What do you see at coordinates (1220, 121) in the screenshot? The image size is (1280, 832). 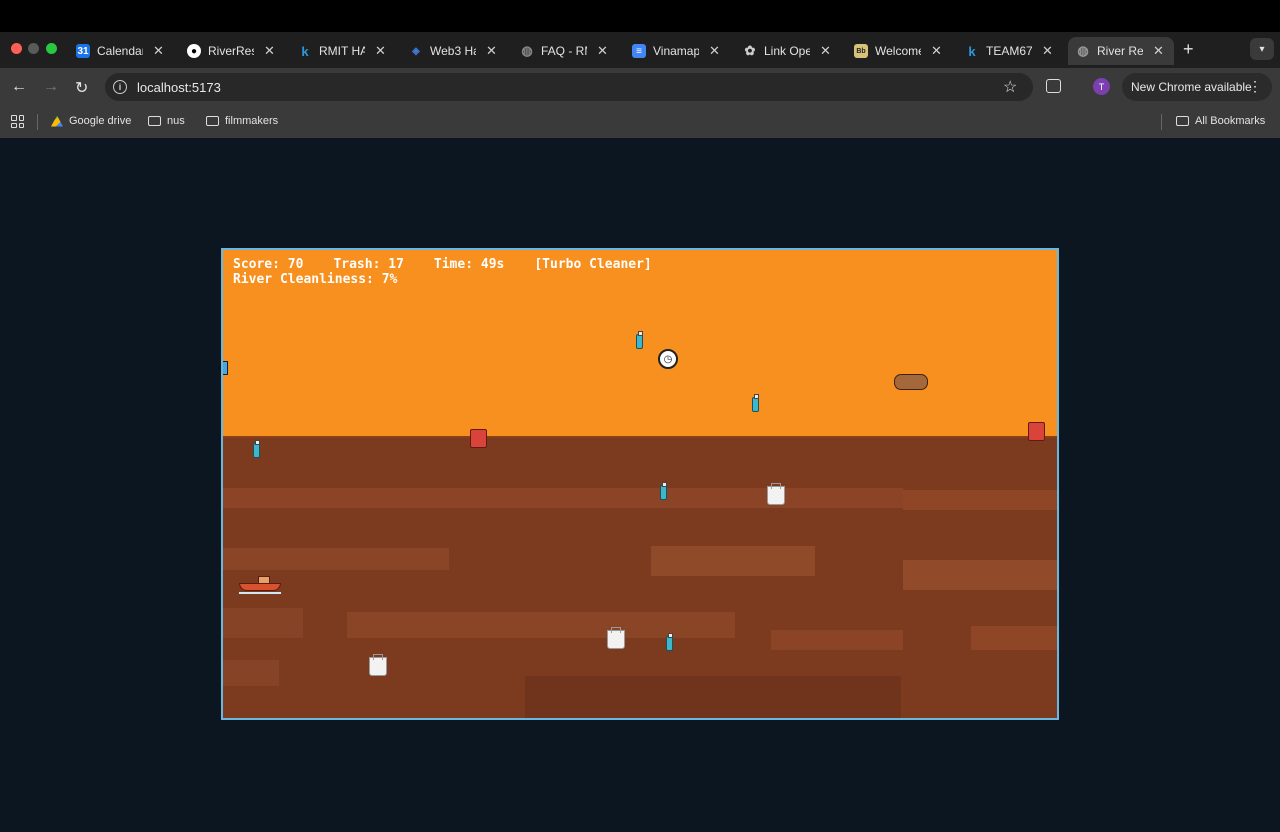 I see `all-bookmarks-button: All Bookmarks` at bounding box center [1220, 121].